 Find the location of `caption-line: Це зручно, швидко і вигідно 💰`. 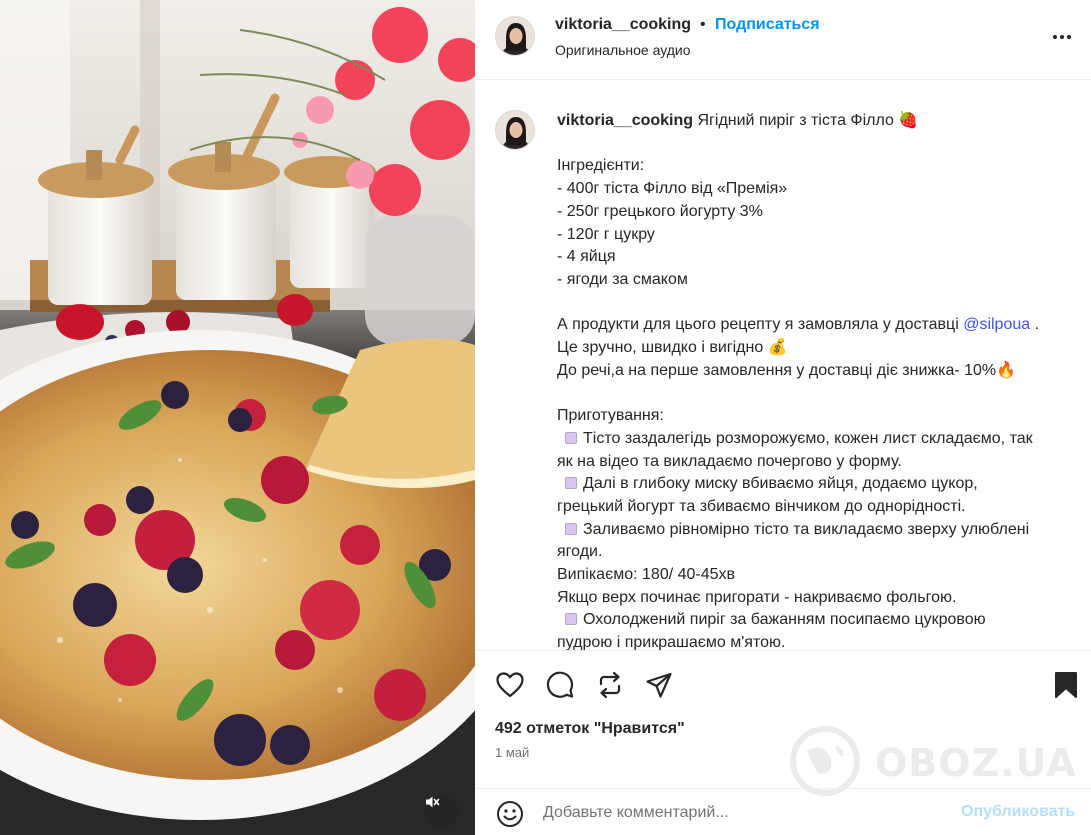

caption-line: Це зручно, швидко і вигідно 💰 is located at coordinates (672, 347).